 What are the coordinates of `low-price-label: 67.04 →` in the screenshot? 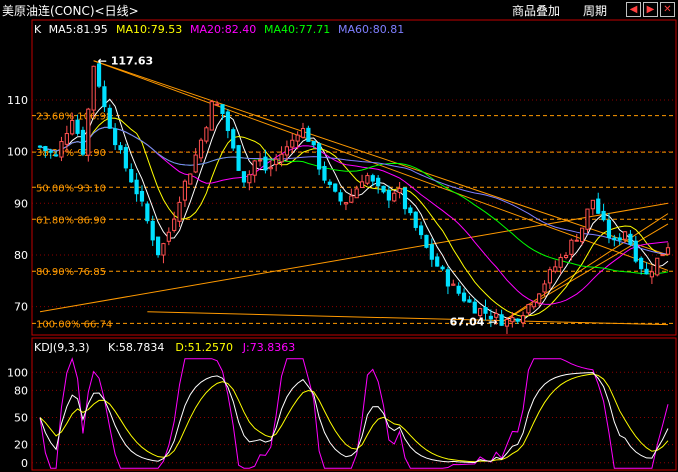 It's located at (474, 322).